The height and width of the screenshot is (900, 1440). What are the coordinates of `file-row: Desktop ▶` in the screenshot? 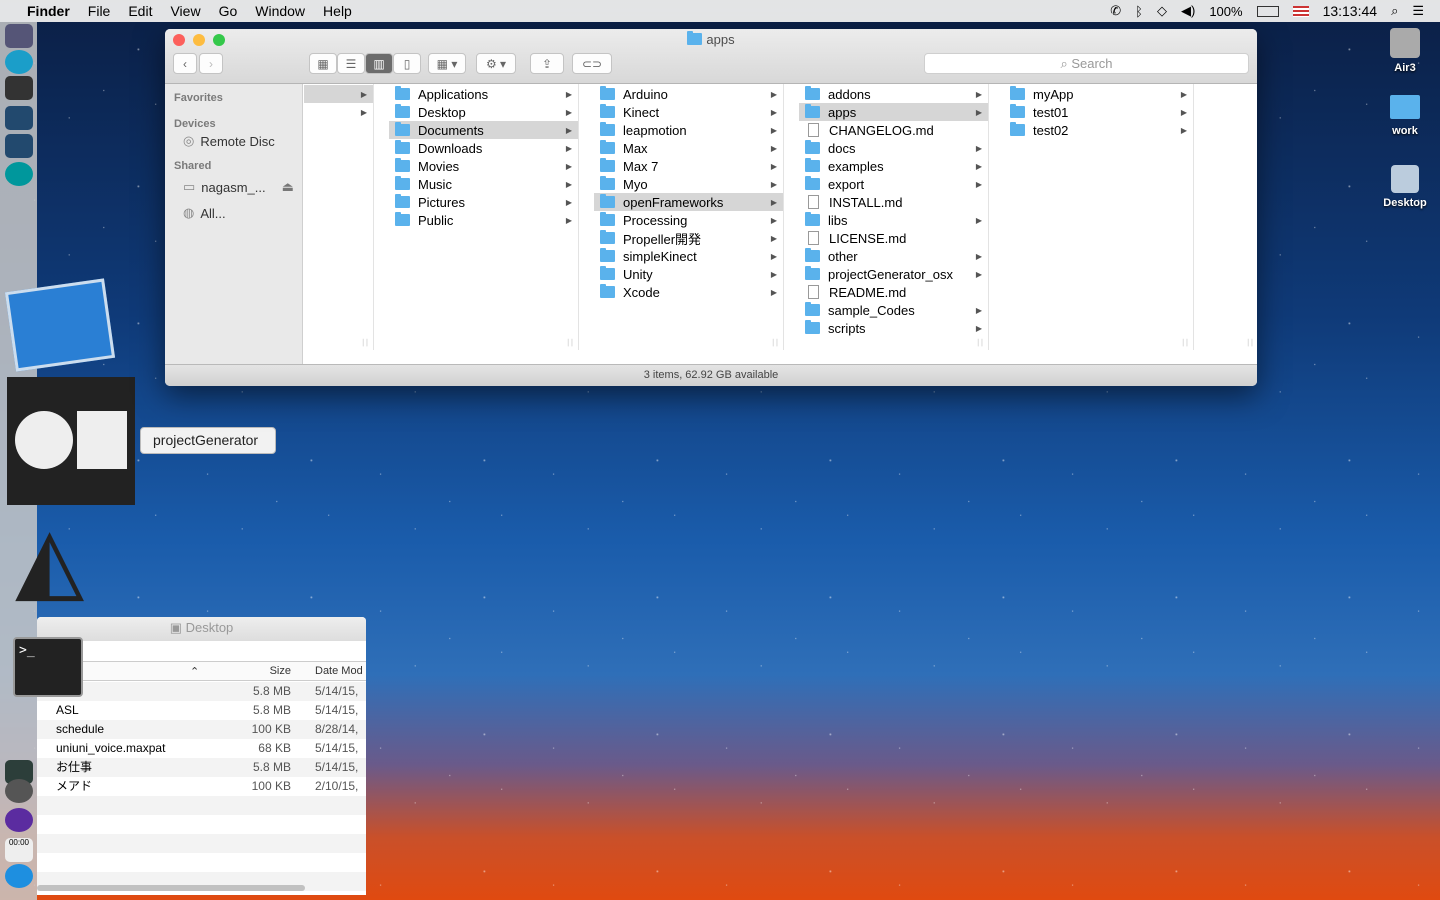 It's located at (483, 112).